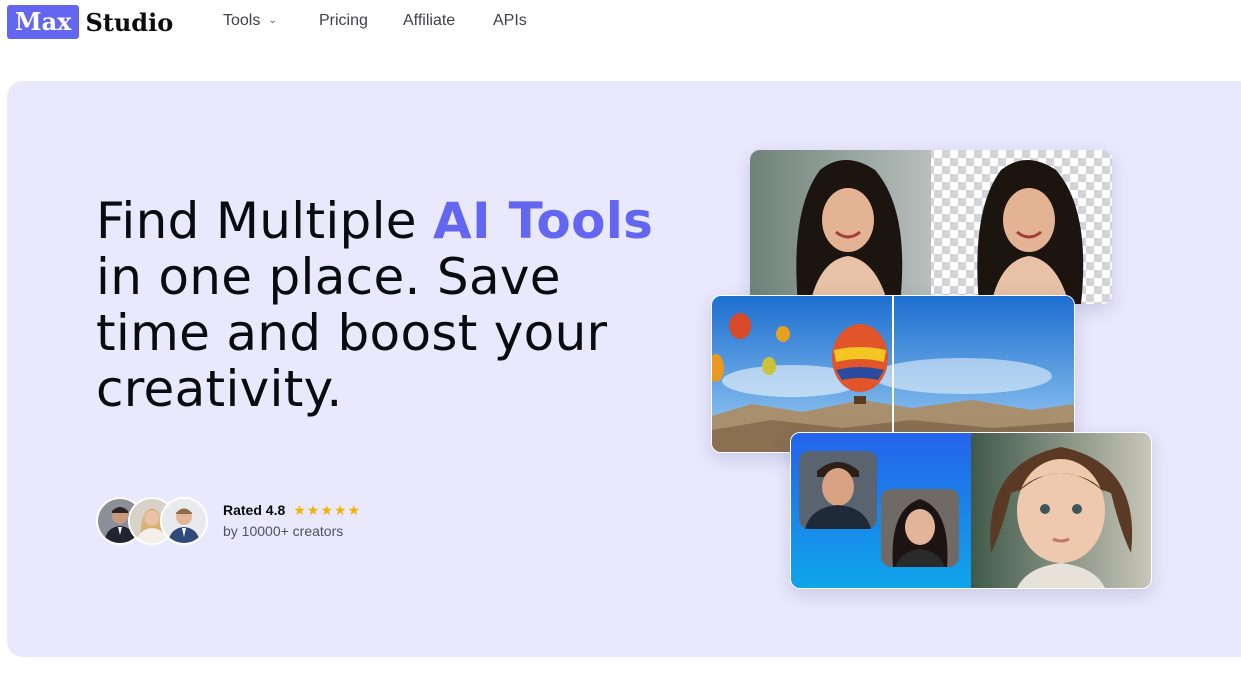  I want to click on nav-tools-label: Tools, so click(242, 20).